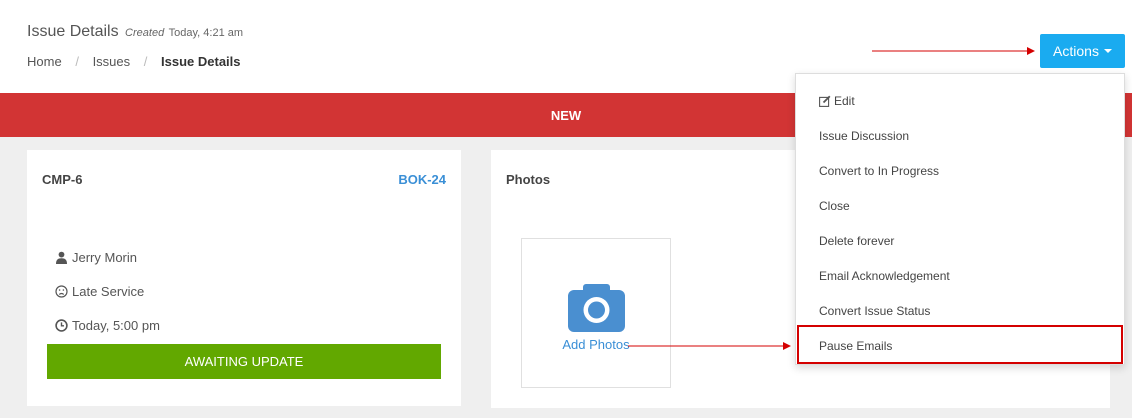 The image size is (1132, 418). Describe the element at coordinates (134, 61) in the screenshot. I see `breadcrumb: Home / Issues / Issue Details` at that location.